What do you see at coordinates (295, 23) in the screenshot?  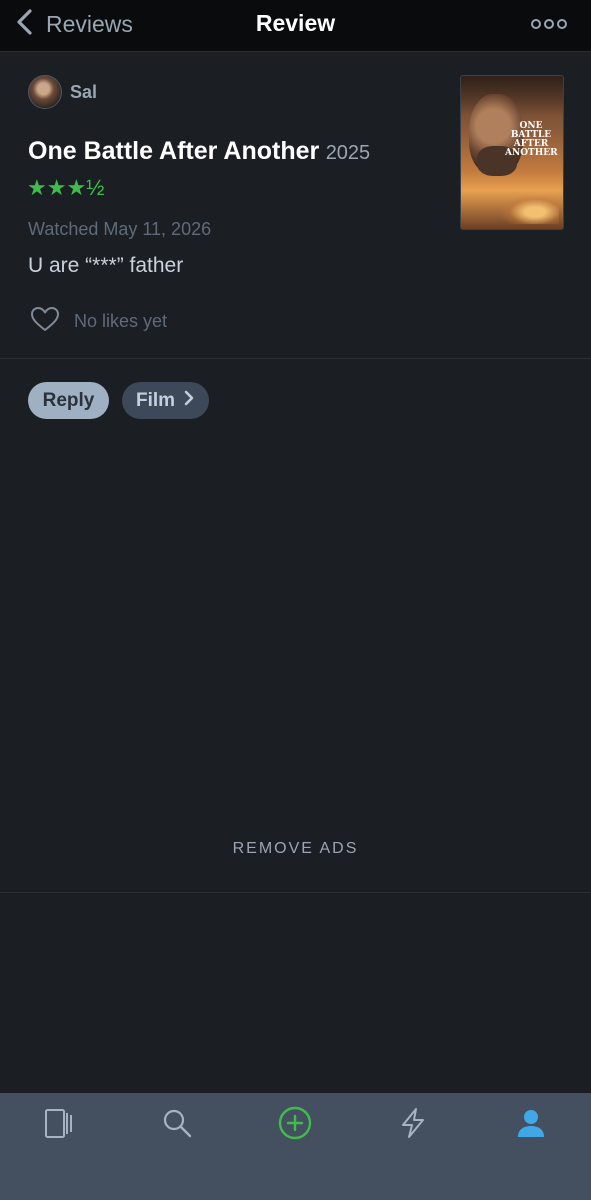 I see `page-title: Review` at bounding box center [295, 23].